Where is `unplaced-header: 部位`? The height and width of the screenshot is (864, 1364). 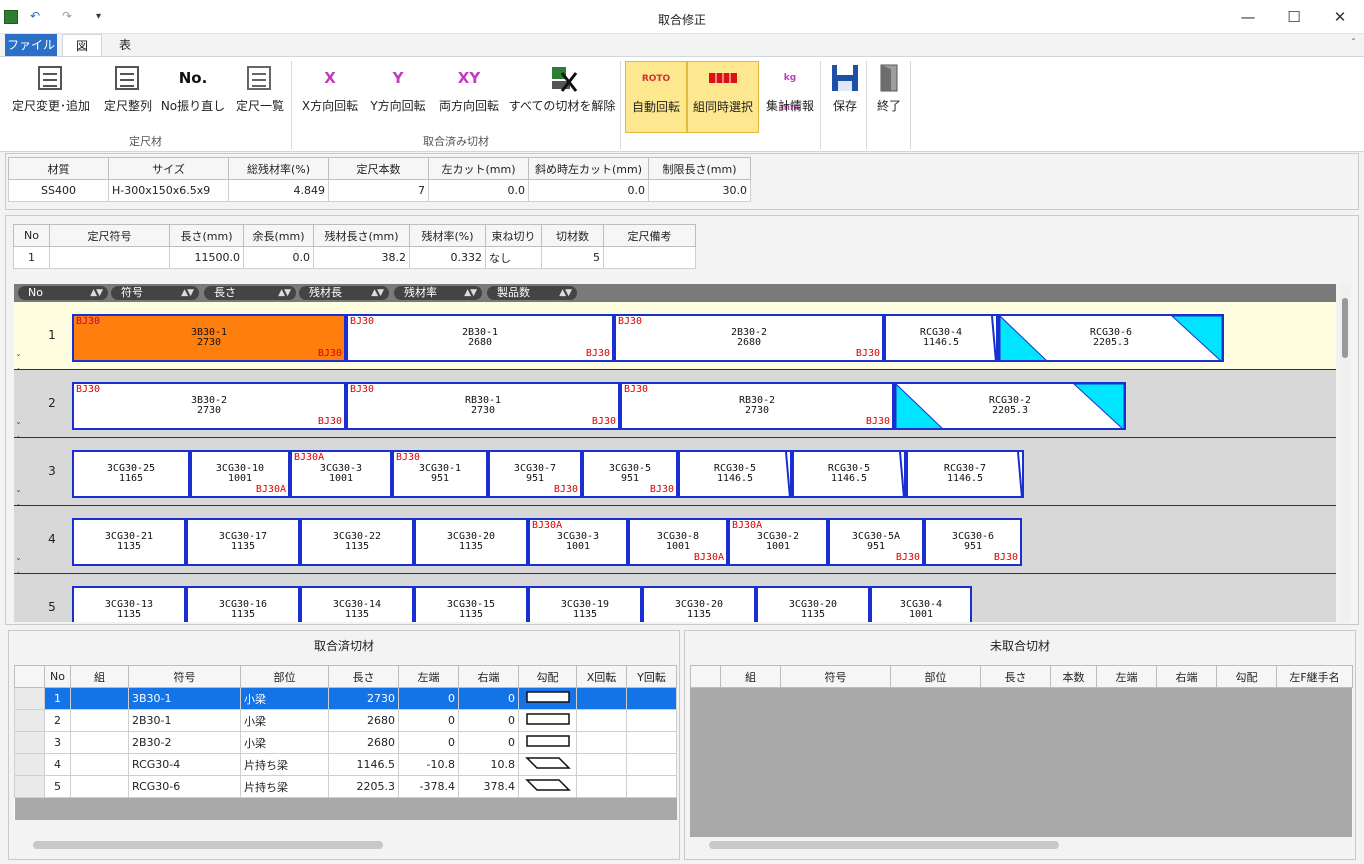 unplaced-header: 部位 is located at coordinates (935, 676).